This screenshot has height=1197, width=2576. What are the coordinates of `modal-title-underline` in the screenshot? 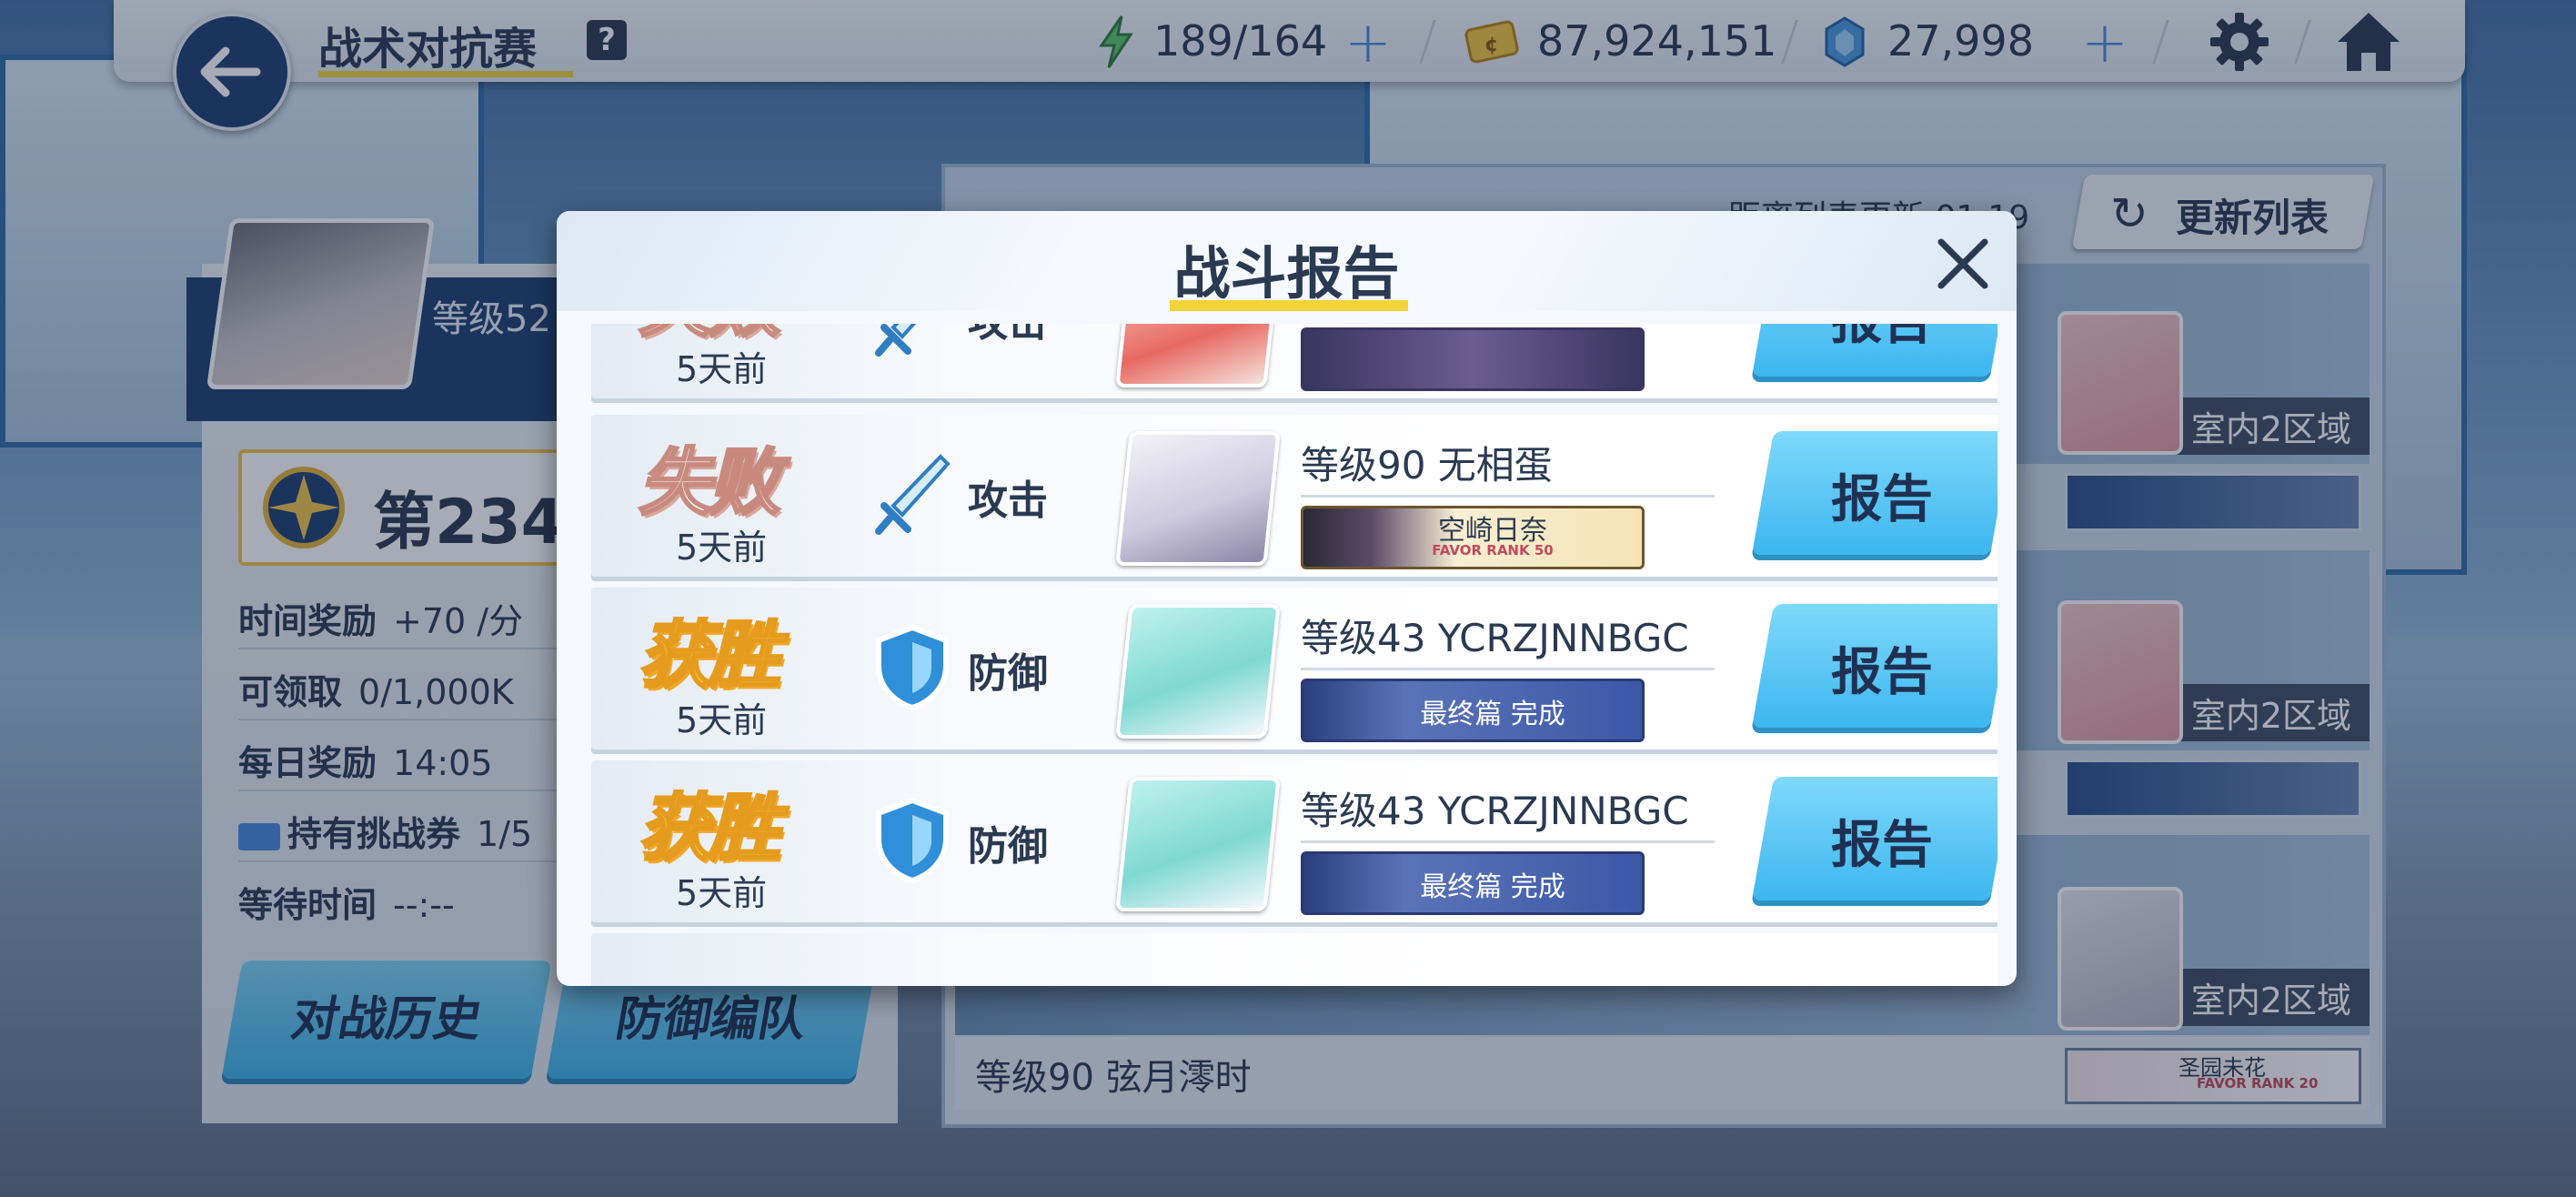 It's located at (1289, 305).